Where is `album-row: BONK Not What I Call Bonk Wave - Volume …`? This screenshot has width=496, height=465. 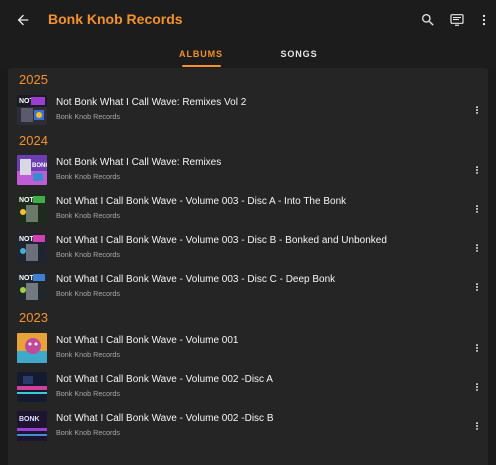
album-row: BONK Not What I Call Bonk Wave - Volume … is located at coordinates (248, 426).